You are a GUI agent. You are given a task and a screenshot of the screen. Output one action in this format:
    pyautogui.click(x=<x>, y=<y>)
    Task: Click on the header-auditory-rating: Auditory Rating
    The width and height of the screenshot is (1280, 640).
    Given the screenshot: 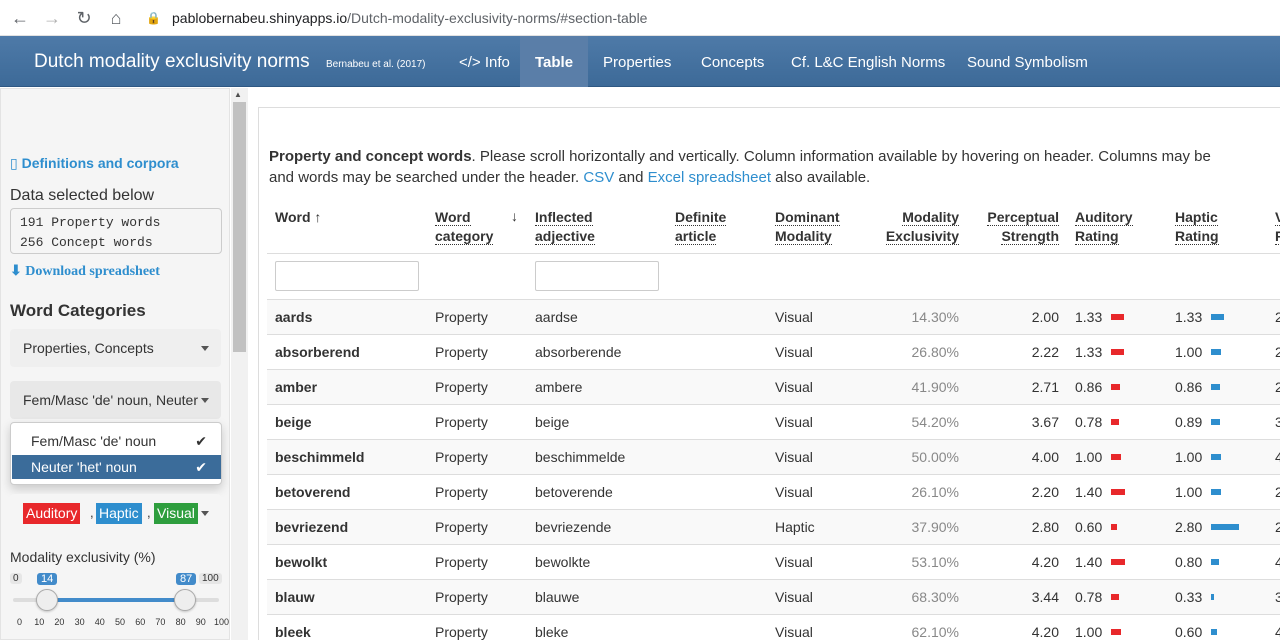 What is the action you would take?
    pyautogui.click(x=1104, y=227)
    